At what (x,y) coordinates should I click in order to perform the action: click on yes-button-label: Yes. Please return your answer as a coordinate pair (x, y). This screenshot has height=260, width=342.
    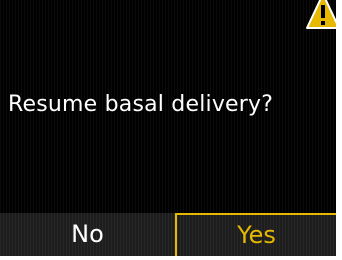
    Looking at the image, I should click on (256, 235).